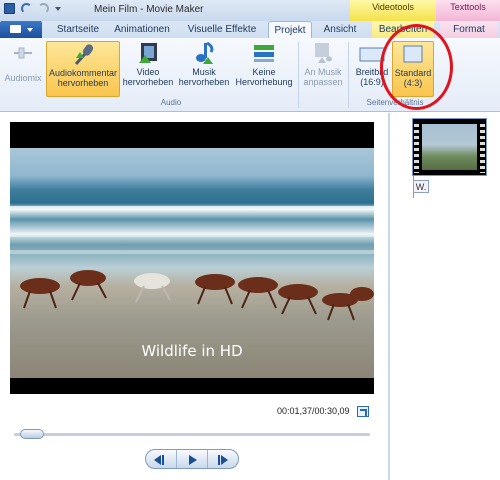 This screenshot has width=500, height=480. Describe the element at coordinates (223, 459) in the screenshot. I see `next-frame-button` at that location.